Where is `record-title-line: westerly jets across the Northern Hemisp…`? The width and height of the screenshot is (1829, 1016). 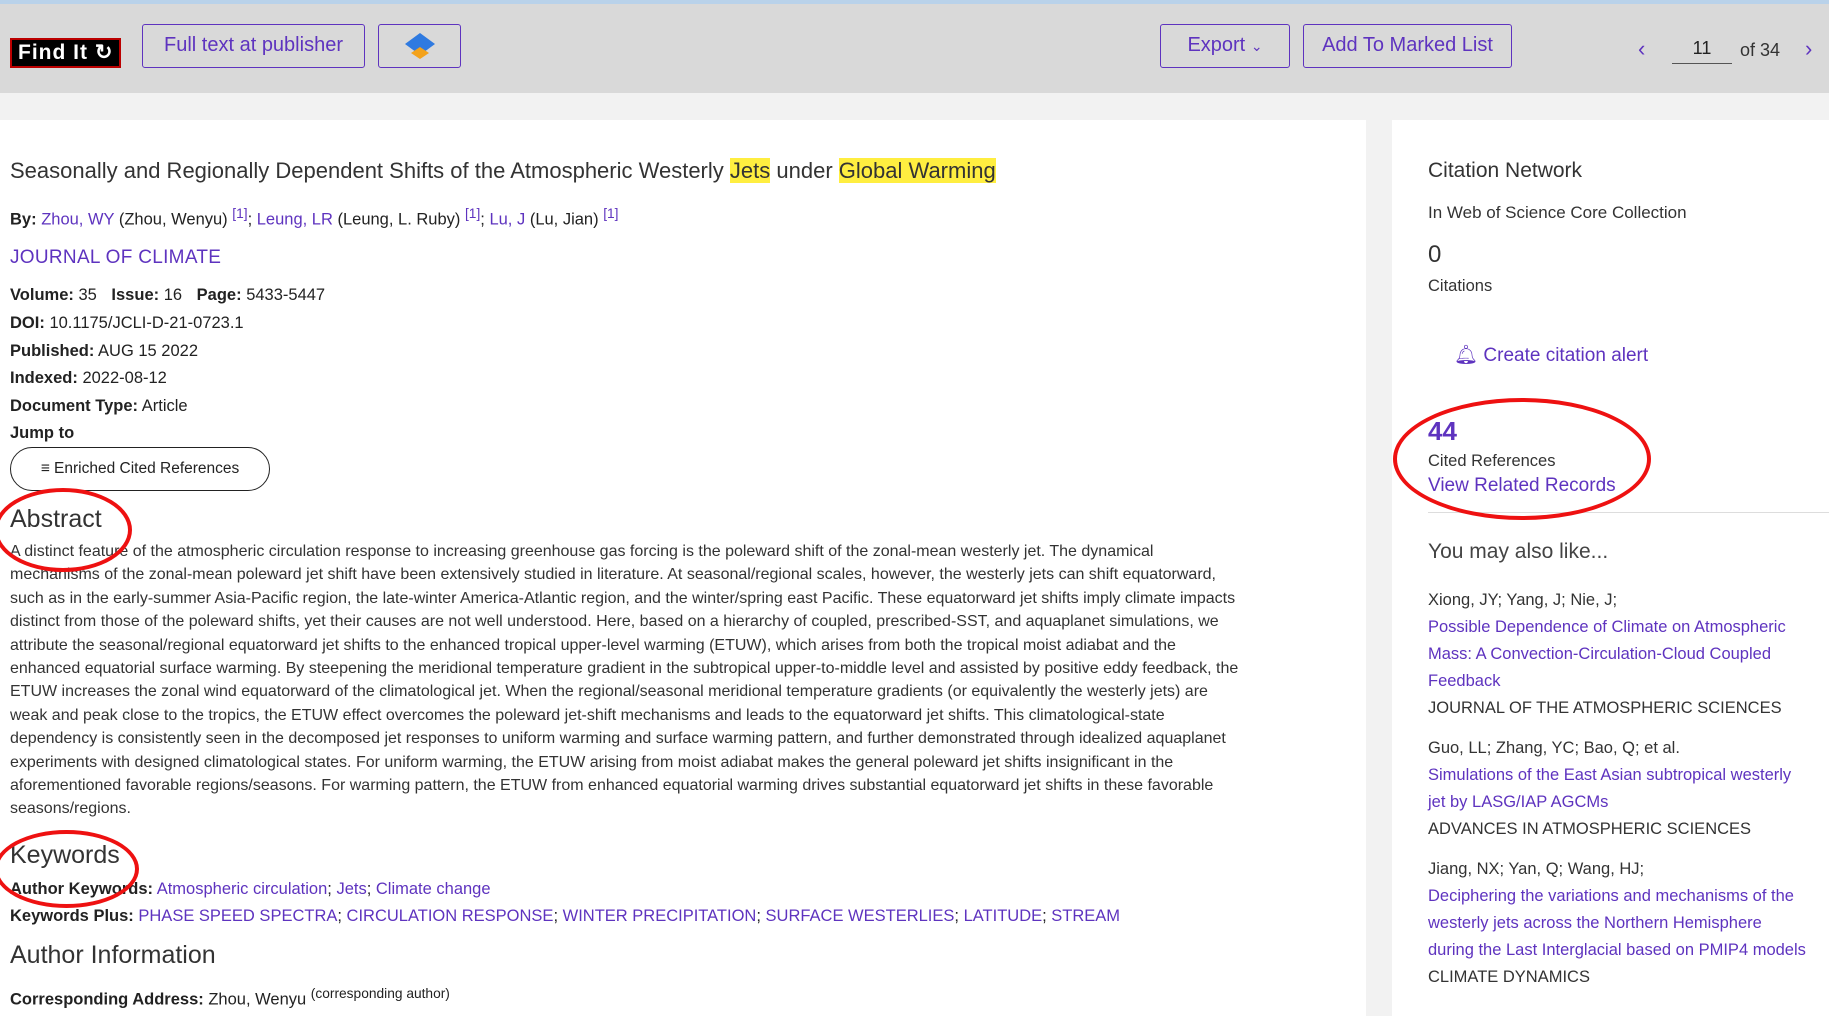 record-title-line: westerly jets across the Northern Hemisp… is located at coordinates (1595, 923).